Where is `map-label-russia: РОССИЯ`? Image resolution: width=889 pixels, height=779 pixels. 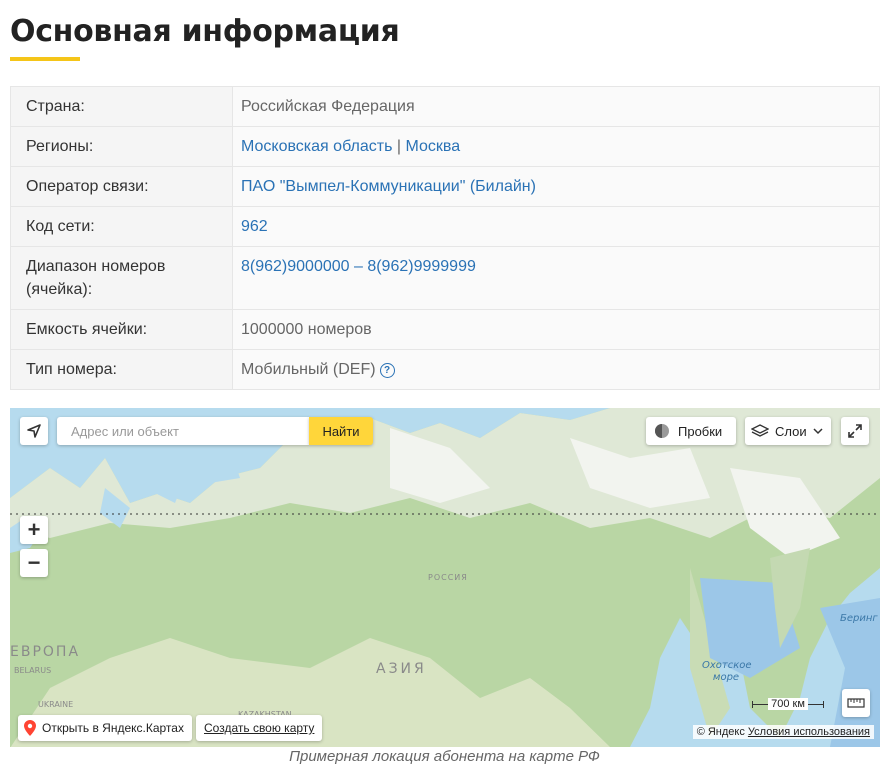
map-label-russia: РОССИЯ is located at coordinates (448, 577).